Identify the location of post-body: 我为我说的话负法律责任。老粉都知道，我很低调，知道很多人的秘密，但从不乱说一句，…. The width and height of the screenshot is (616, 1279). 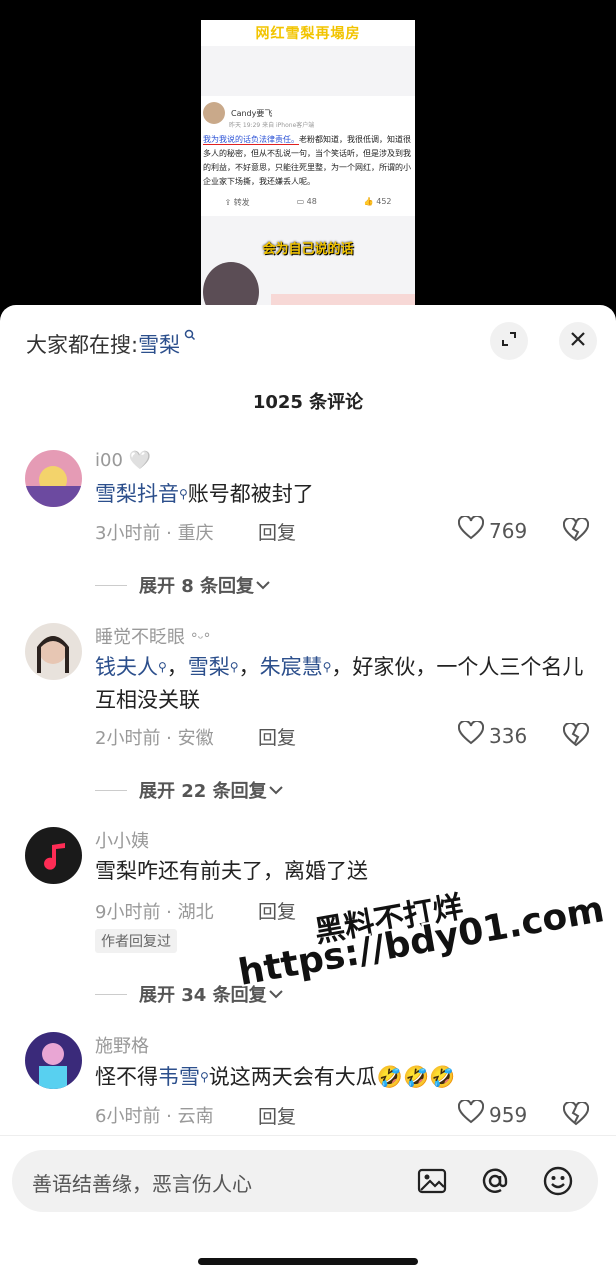
(308, 159).